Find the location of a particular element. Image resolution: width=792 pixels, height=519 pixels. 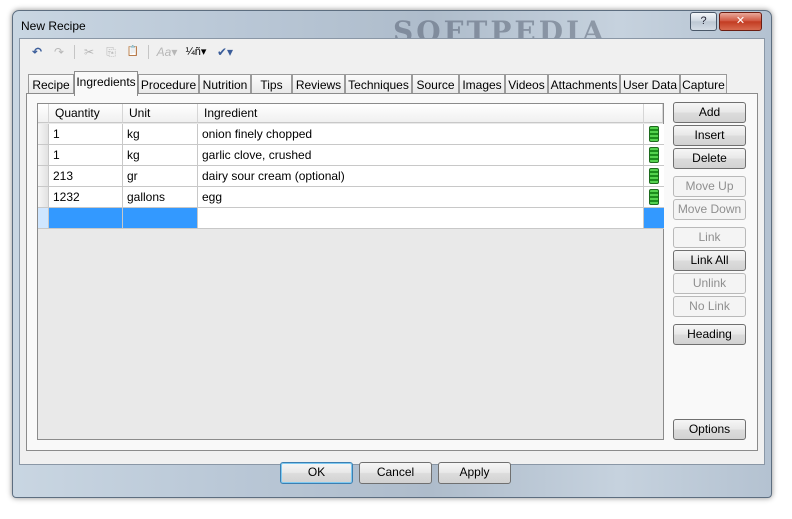

spellcheck-icon: ✔▾ is located at coordinates (225, 52).